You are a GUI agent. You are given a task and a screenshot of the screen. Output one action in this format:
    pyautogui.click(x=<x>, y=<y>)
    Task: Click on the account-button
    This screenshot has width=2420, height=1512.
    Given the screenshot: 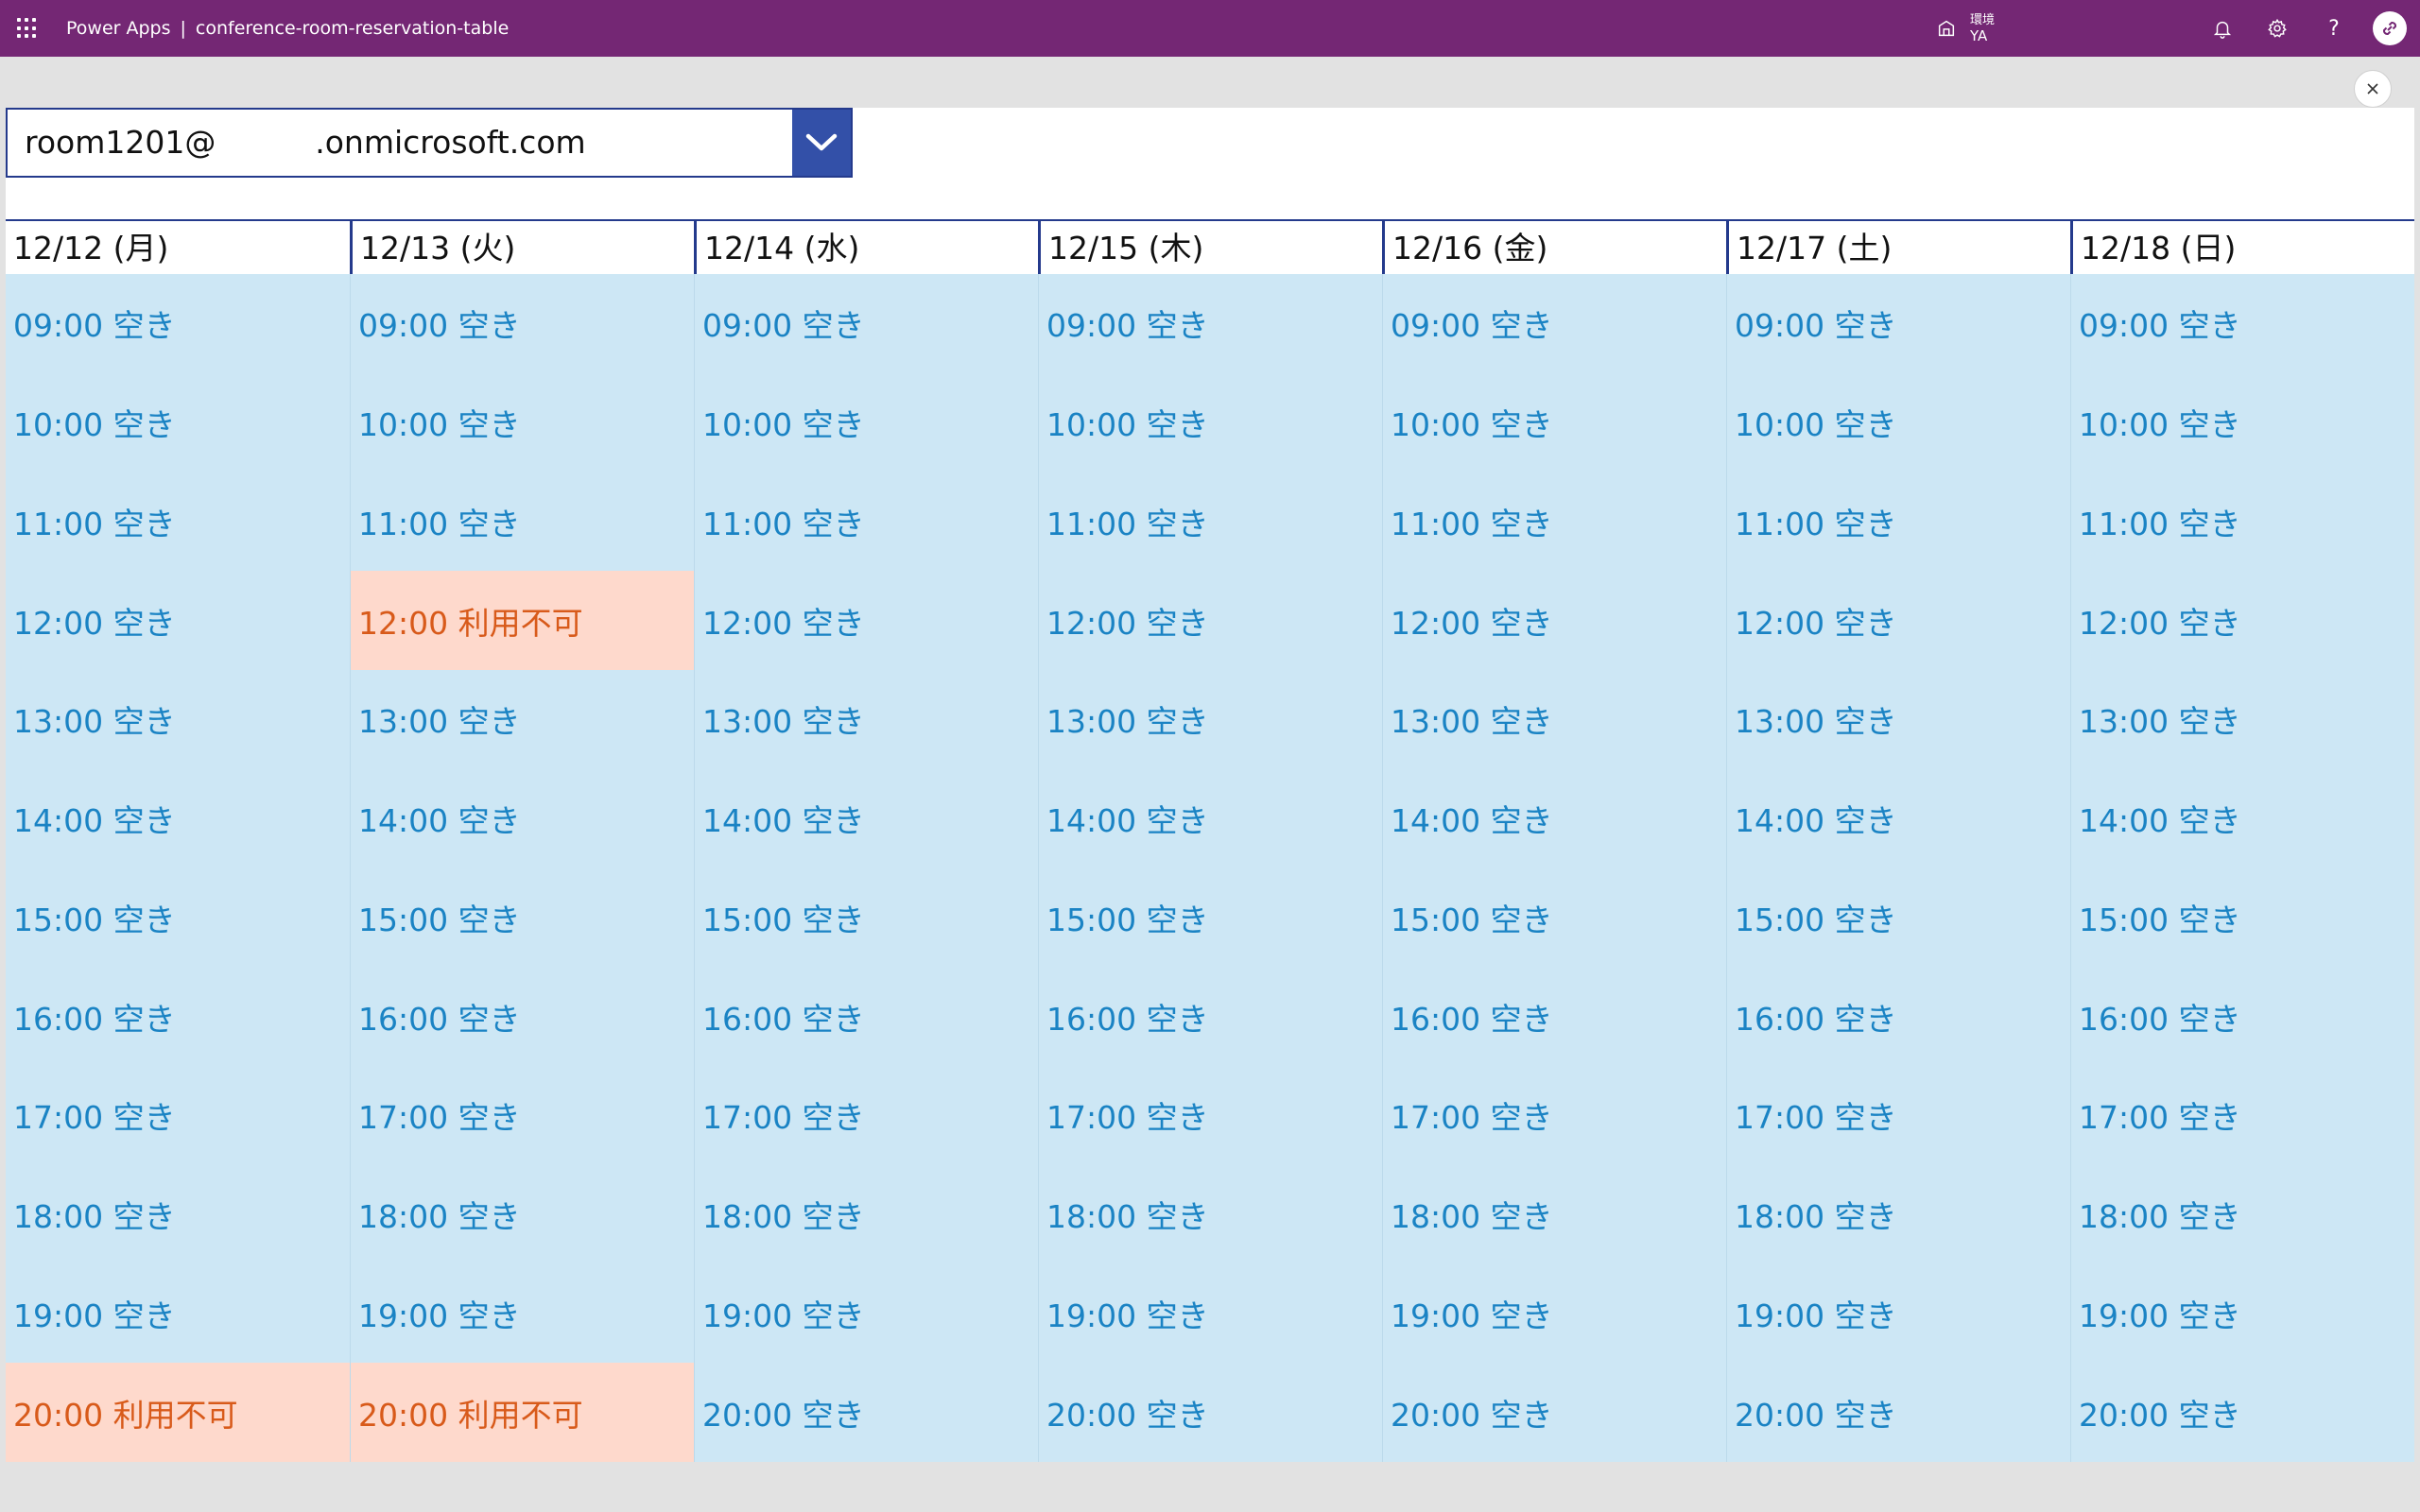 What is the action you would take?
    pyautogui.click(x=2390, y=28)
    